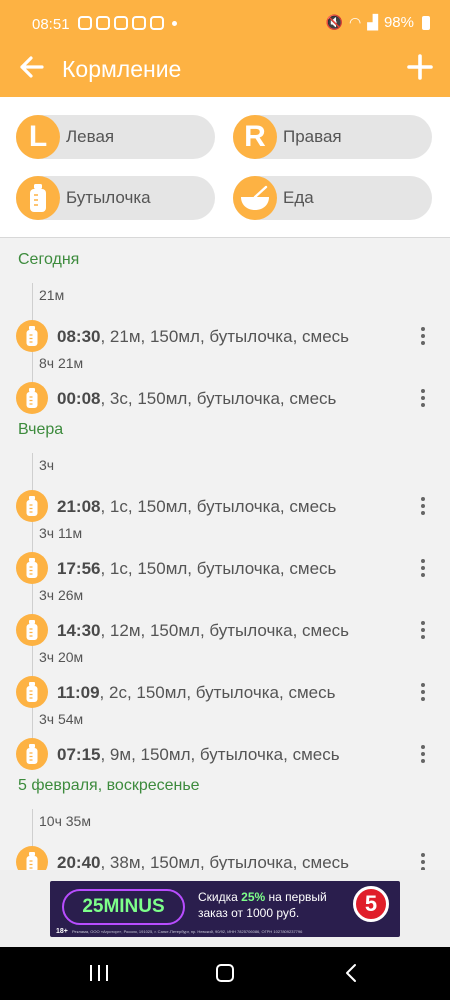 The width and height of the screenshot is (450, 1000). I want to click on entry-text: 20:40, 38м, 150мл, бутылочка, смесь, so click(203, 861).